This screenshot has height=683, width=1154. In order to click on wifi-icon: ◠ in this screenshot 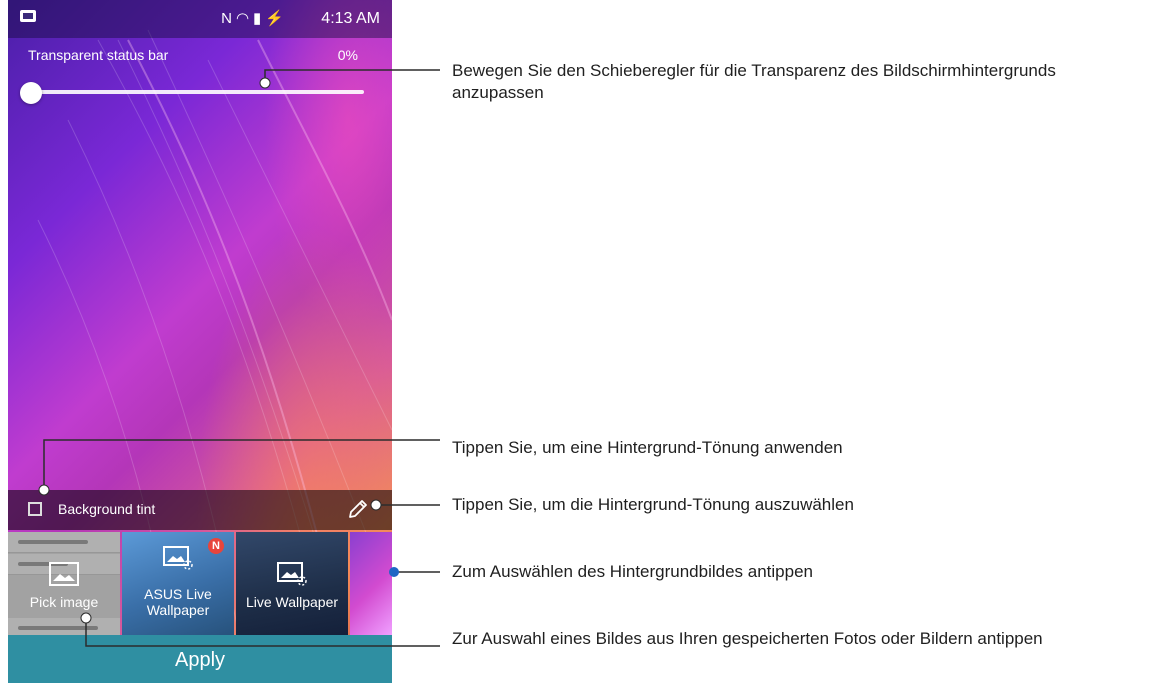, I will do `click(244, 18)`.